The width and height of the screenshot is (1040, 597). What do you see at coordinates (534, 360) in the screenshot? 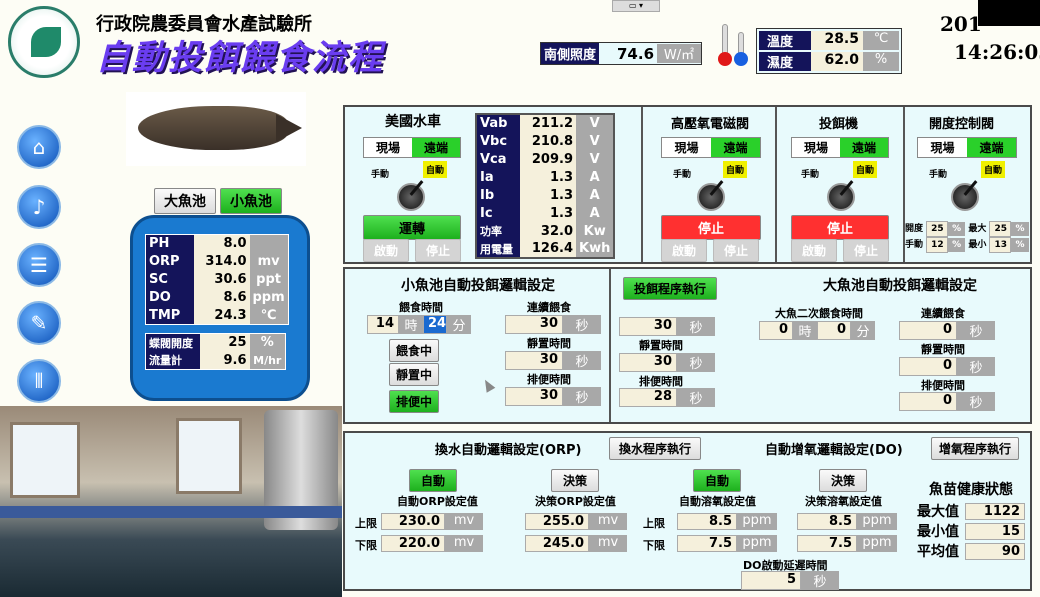
I see `rest-time-value: 30` at bounding box center [534, 360].